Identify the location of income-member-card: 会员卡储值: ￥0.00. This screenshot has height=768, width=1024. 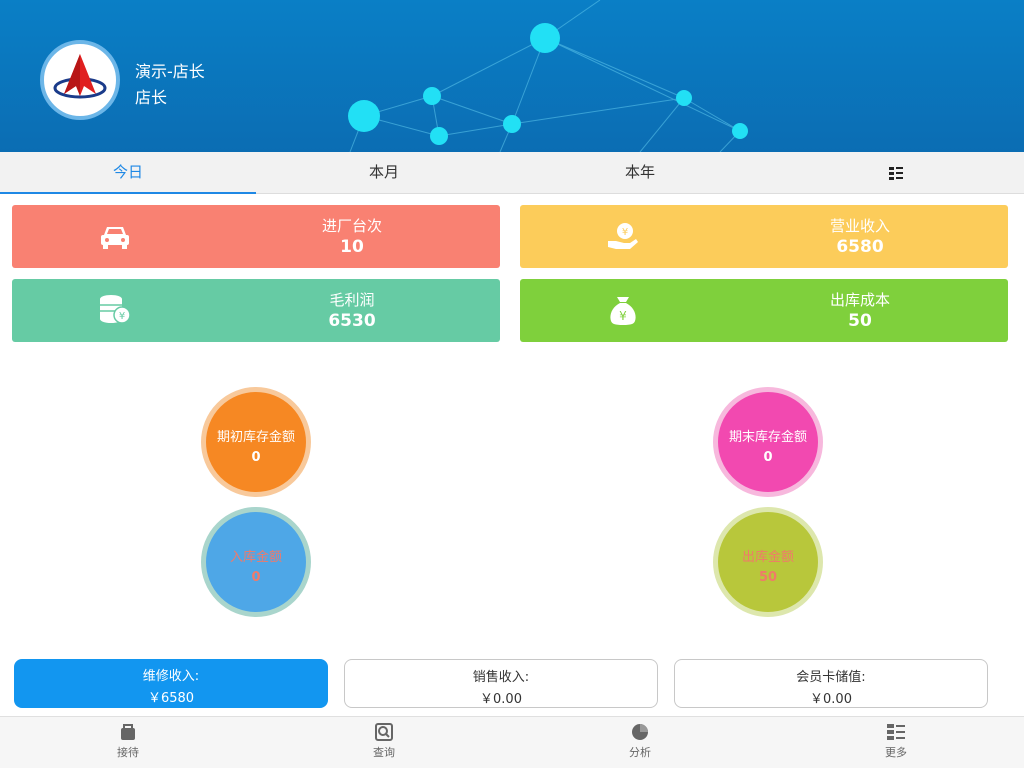
(831, 683).